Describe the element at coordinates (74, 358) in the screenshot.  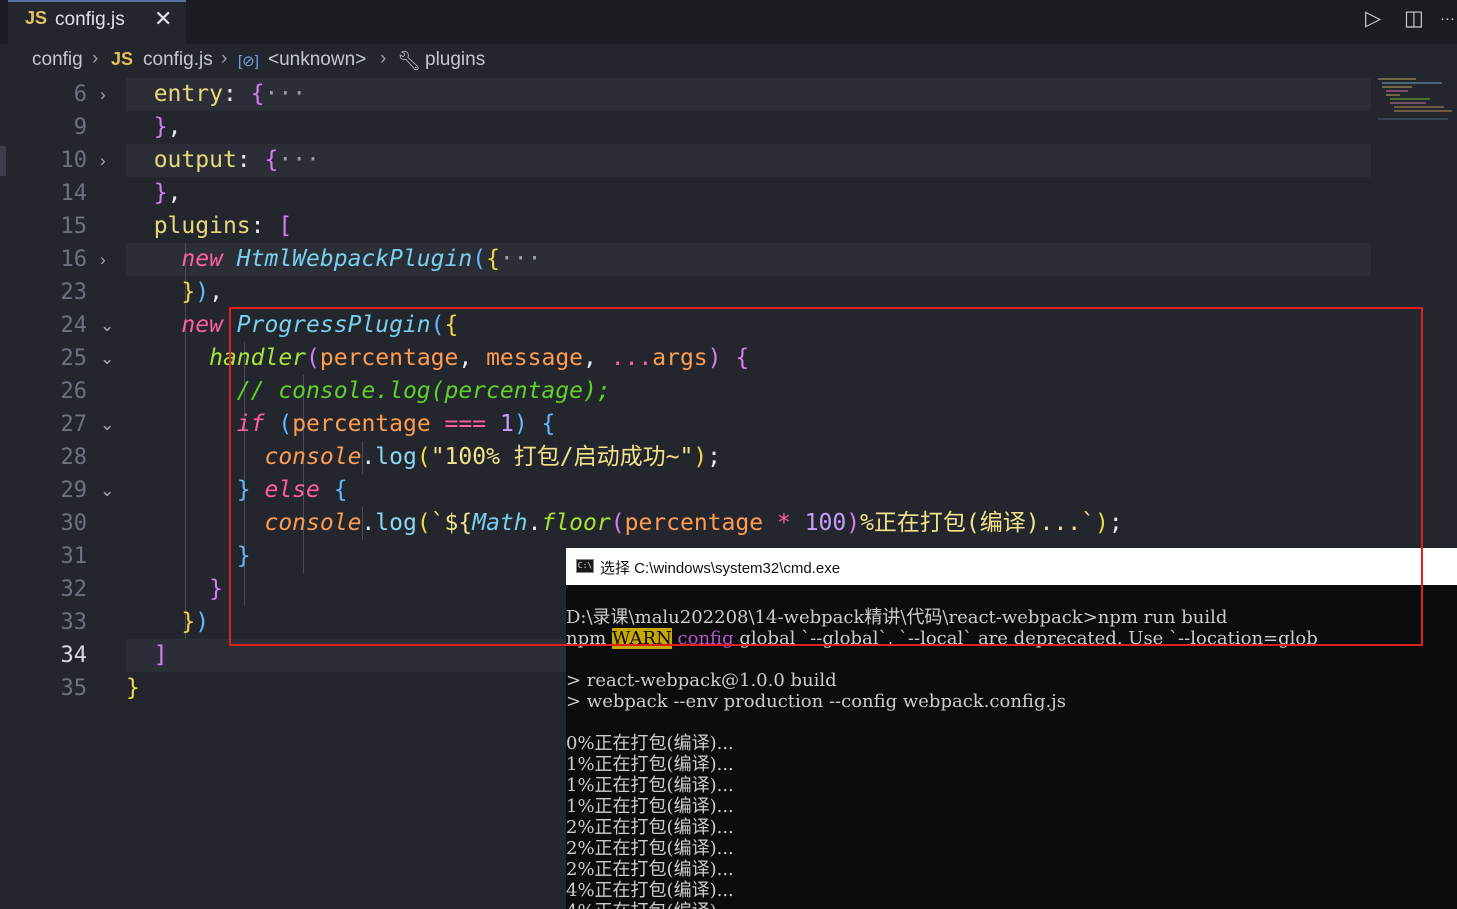
I see `line-number: 25` at that location.